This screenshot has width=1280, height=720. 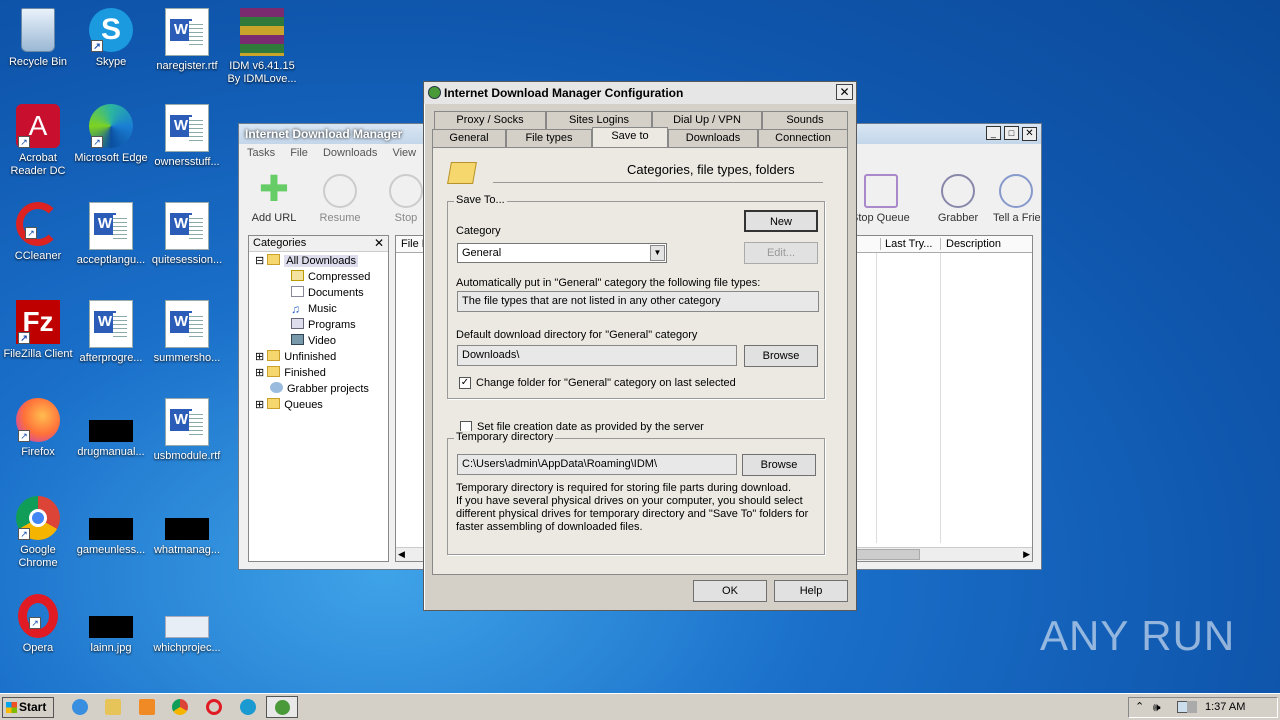 What do you see at coordinates (1026, 554) in the screenshot?
I see `scroll-right-icon: ▶` at bounding box center [1026, 554].